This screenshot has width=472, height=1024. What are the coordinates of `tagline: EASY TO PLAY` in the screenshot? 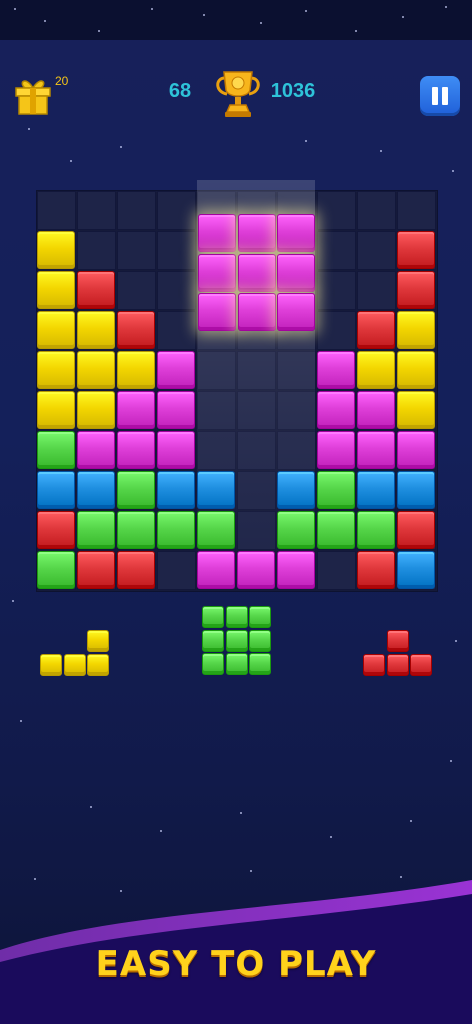 It's located at (236, 964).